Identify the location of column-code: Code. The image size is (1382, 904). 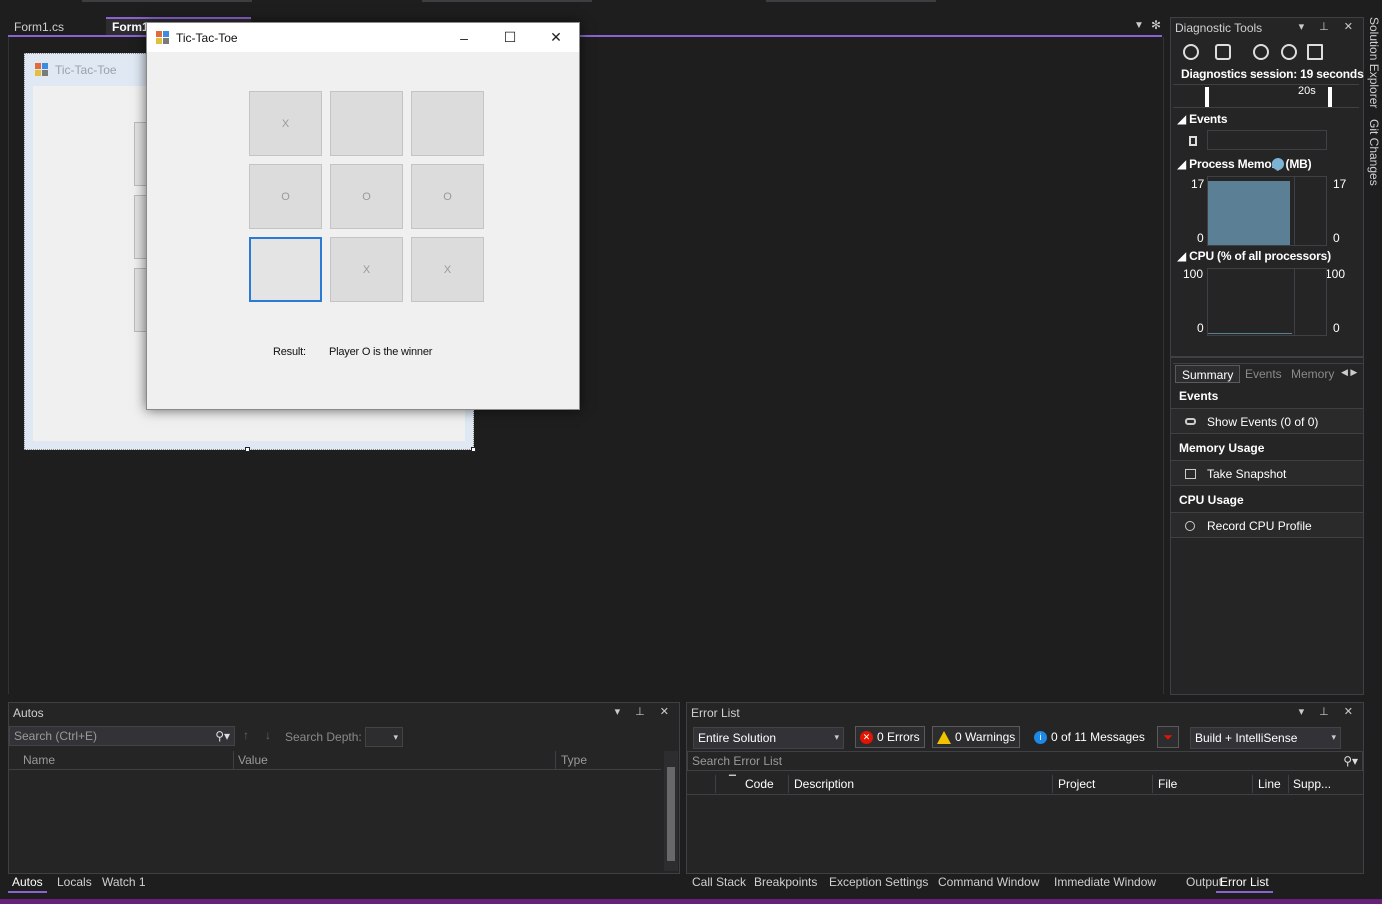
(759, 784).